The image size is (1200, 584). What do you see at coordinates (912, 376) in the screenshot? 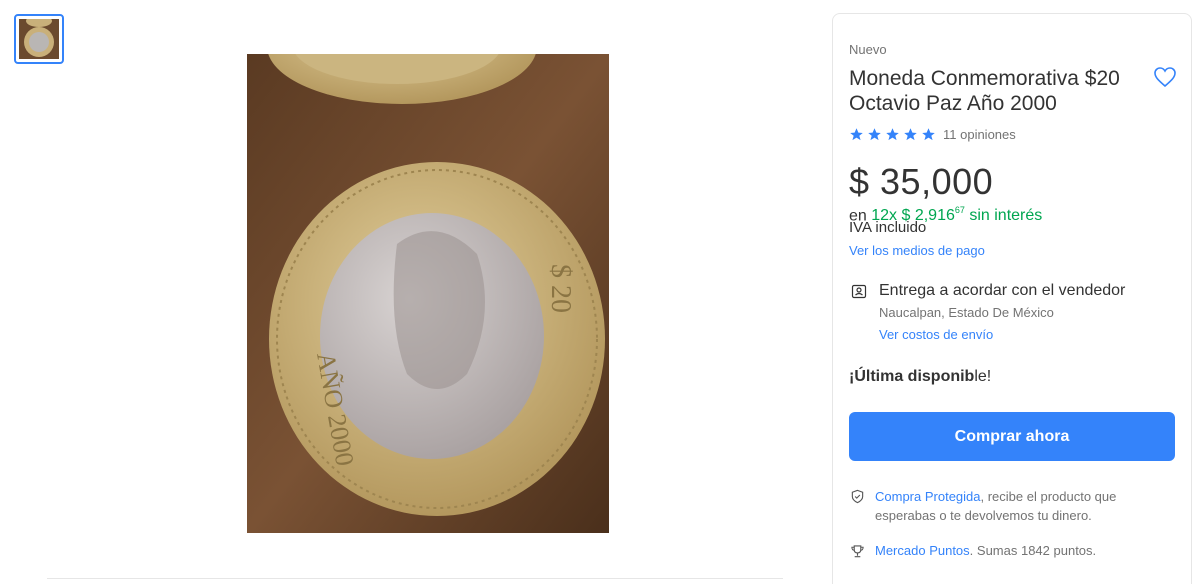
I see `stock-label: ¡Última disponib` at bounding box center [912, 376].